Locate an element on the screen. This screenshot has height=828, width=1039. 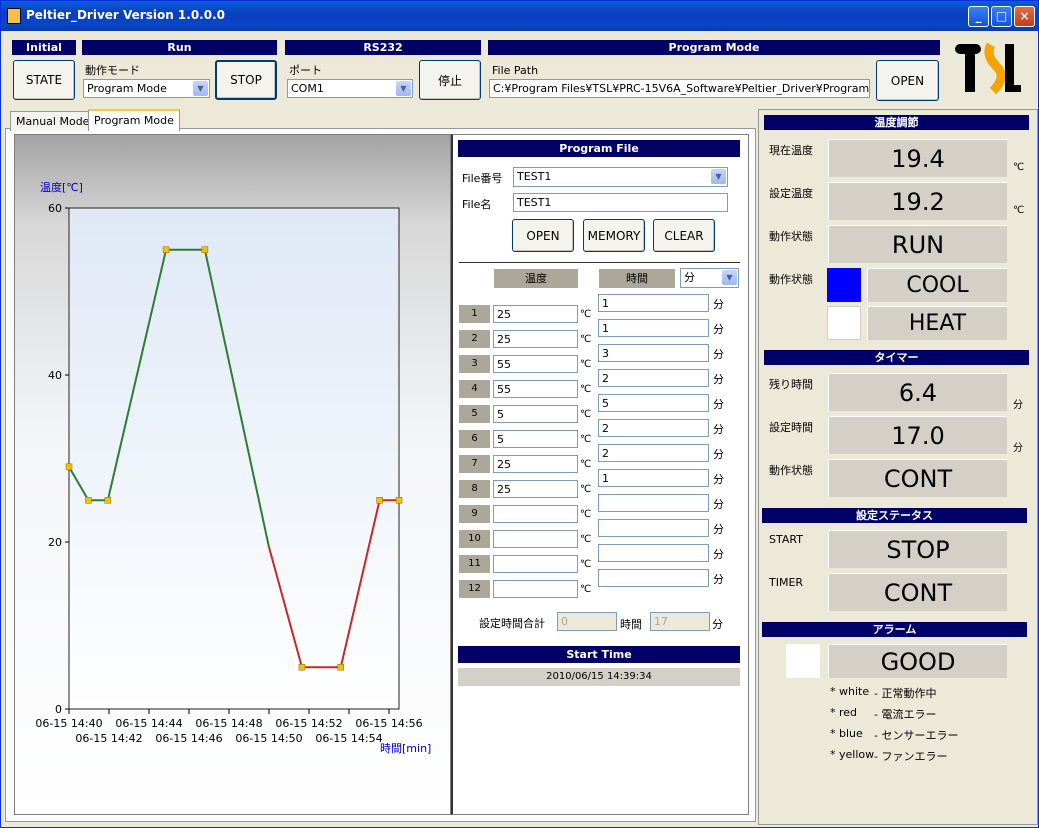
app-icon is located at coordinates (14, 16).